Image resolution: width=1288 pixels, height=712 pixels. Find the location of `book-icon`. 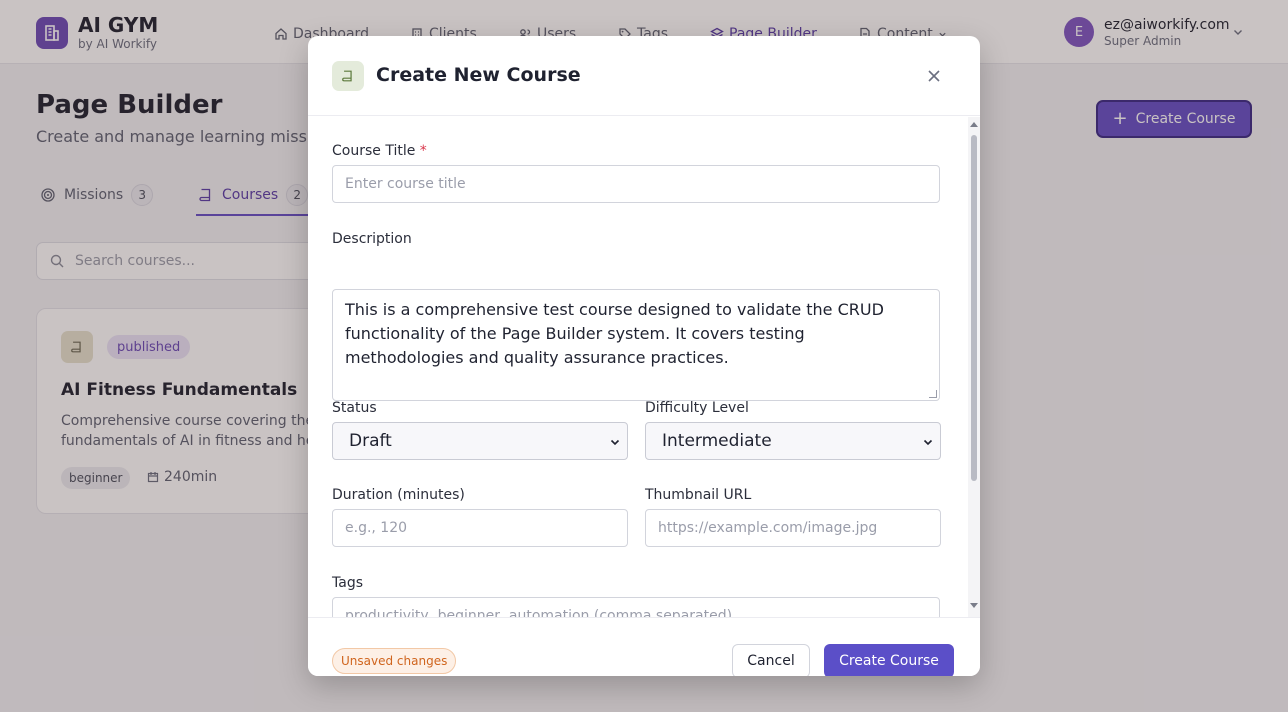

book-icon is located at coordinates (348, 76).